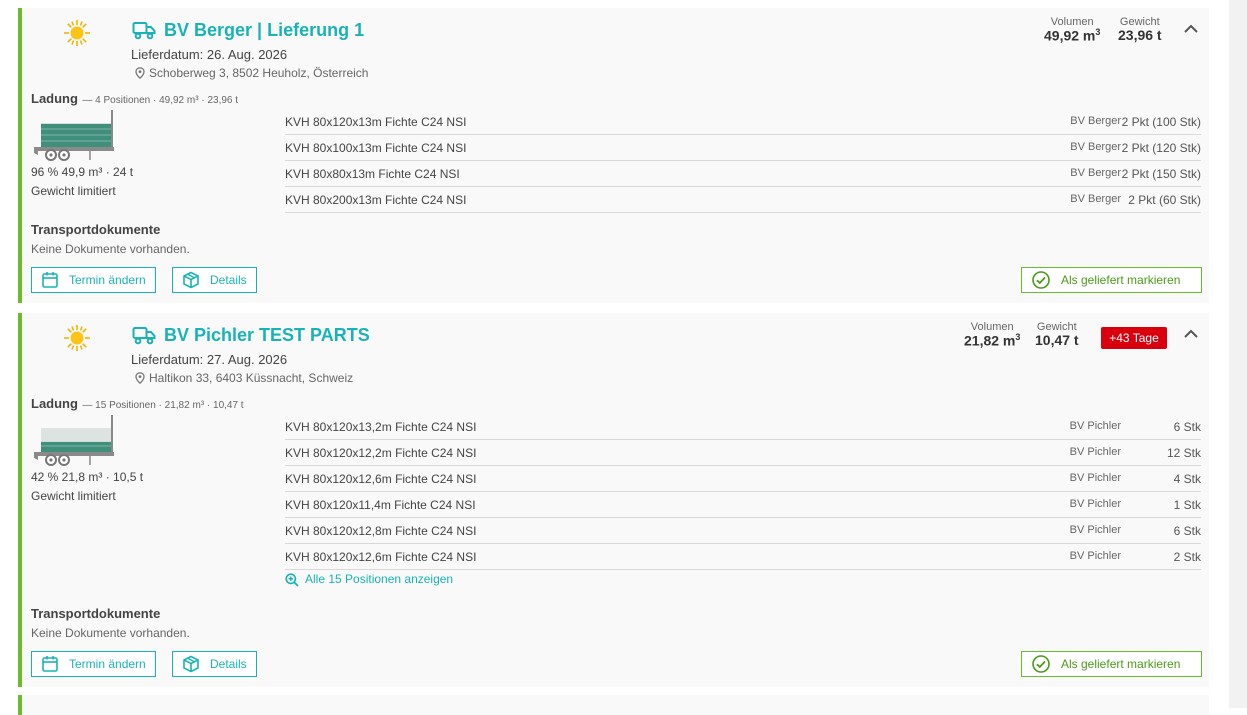 This screenshot has width=1247, height=715. Describe the element at coordinates (376, 122) in the screenshot. I see `item-name: KVH 80x120x13m Fichte C24 NSI` at that location.